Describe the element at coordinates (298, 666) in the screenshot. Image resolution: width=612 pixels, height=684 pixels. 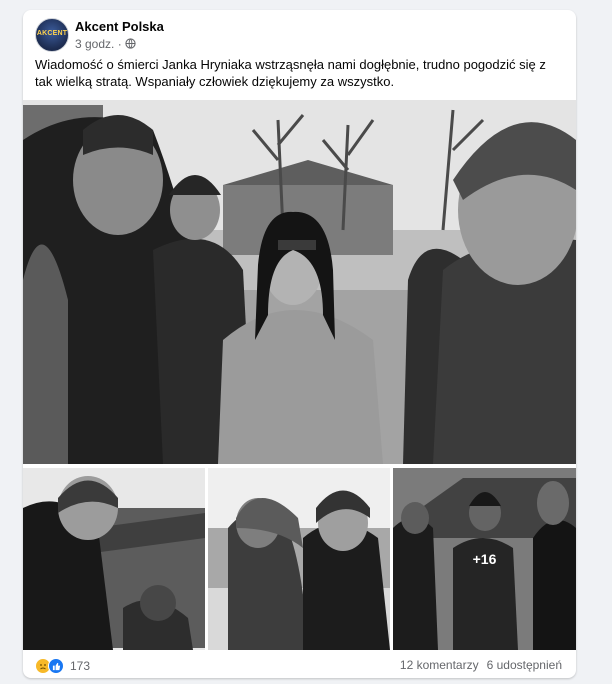
I see `post-footer: 173 12 komentarzy 6 udostępnień` at that location.